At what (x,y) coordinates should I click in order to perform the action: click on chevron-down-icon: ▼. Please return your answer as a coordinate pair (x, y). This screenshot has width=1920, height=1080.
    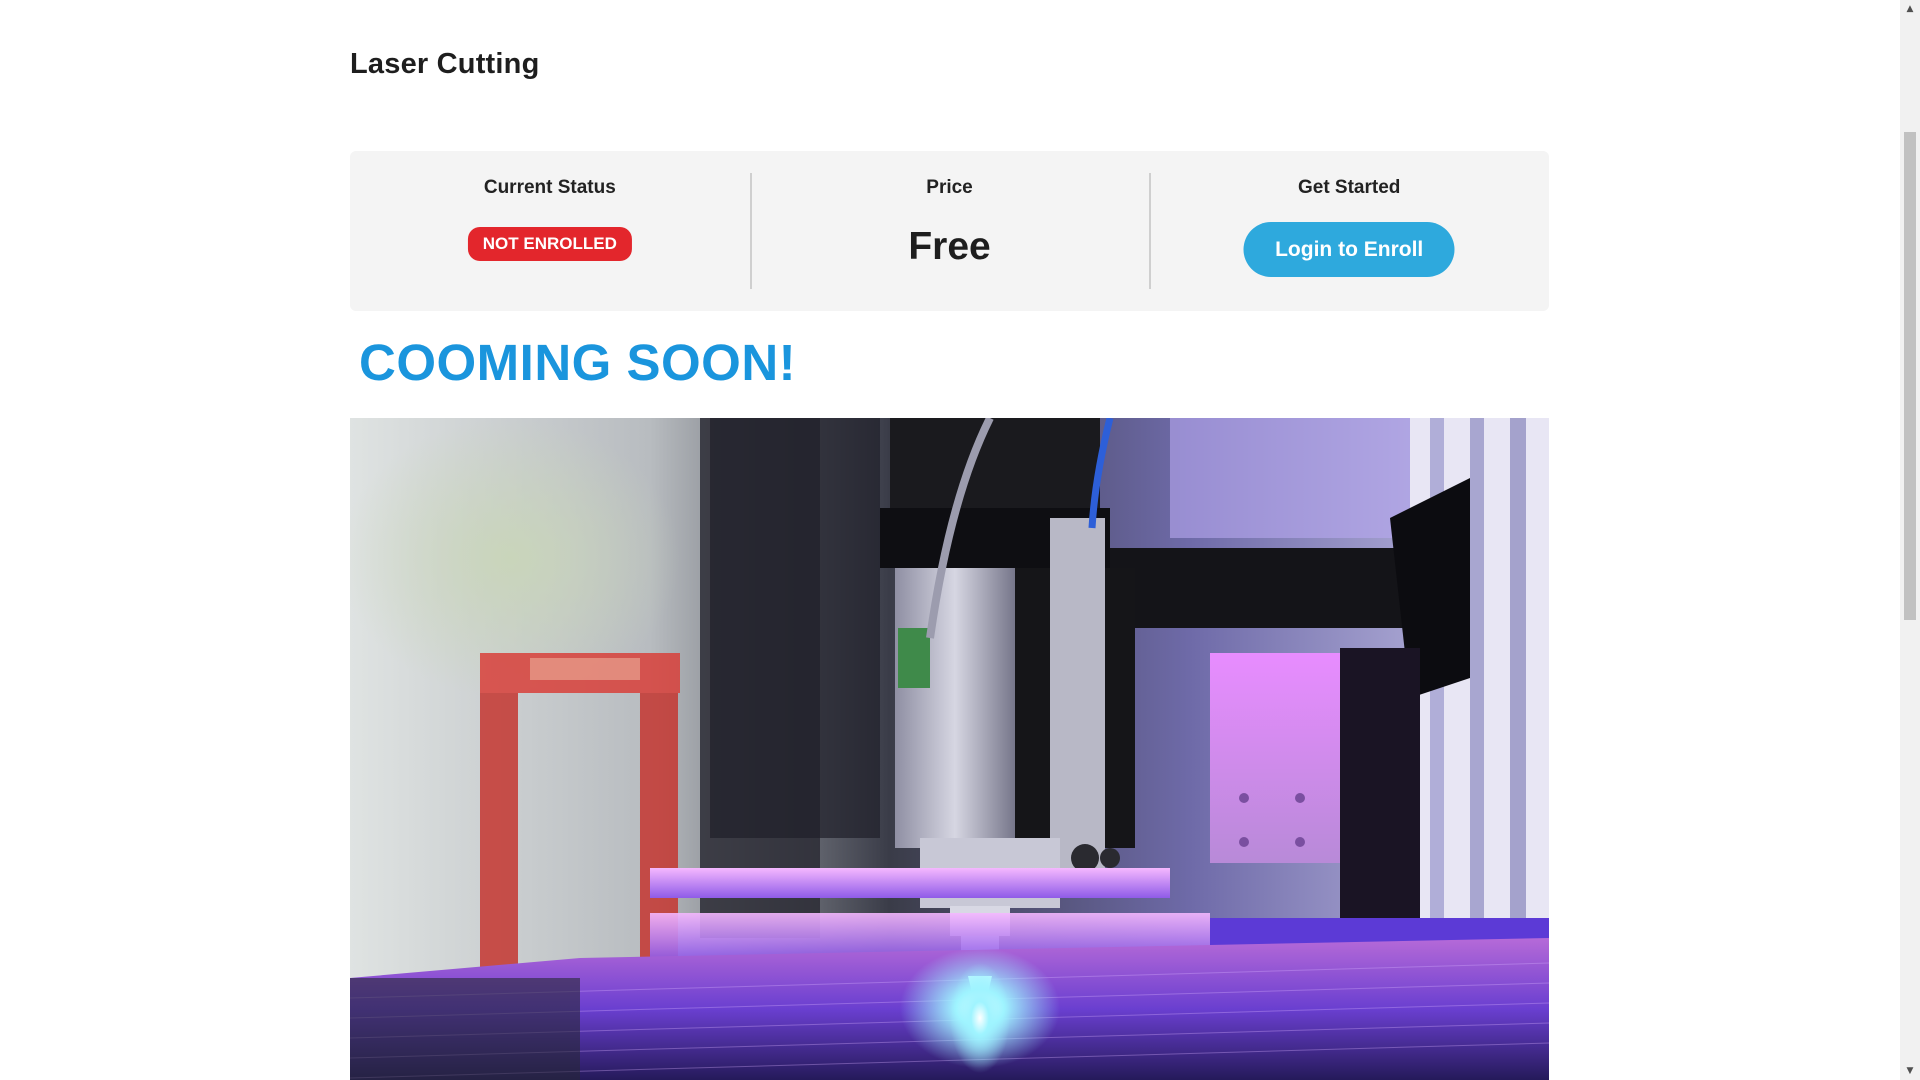
    Looking at the image, I should click on (1910, 1071).